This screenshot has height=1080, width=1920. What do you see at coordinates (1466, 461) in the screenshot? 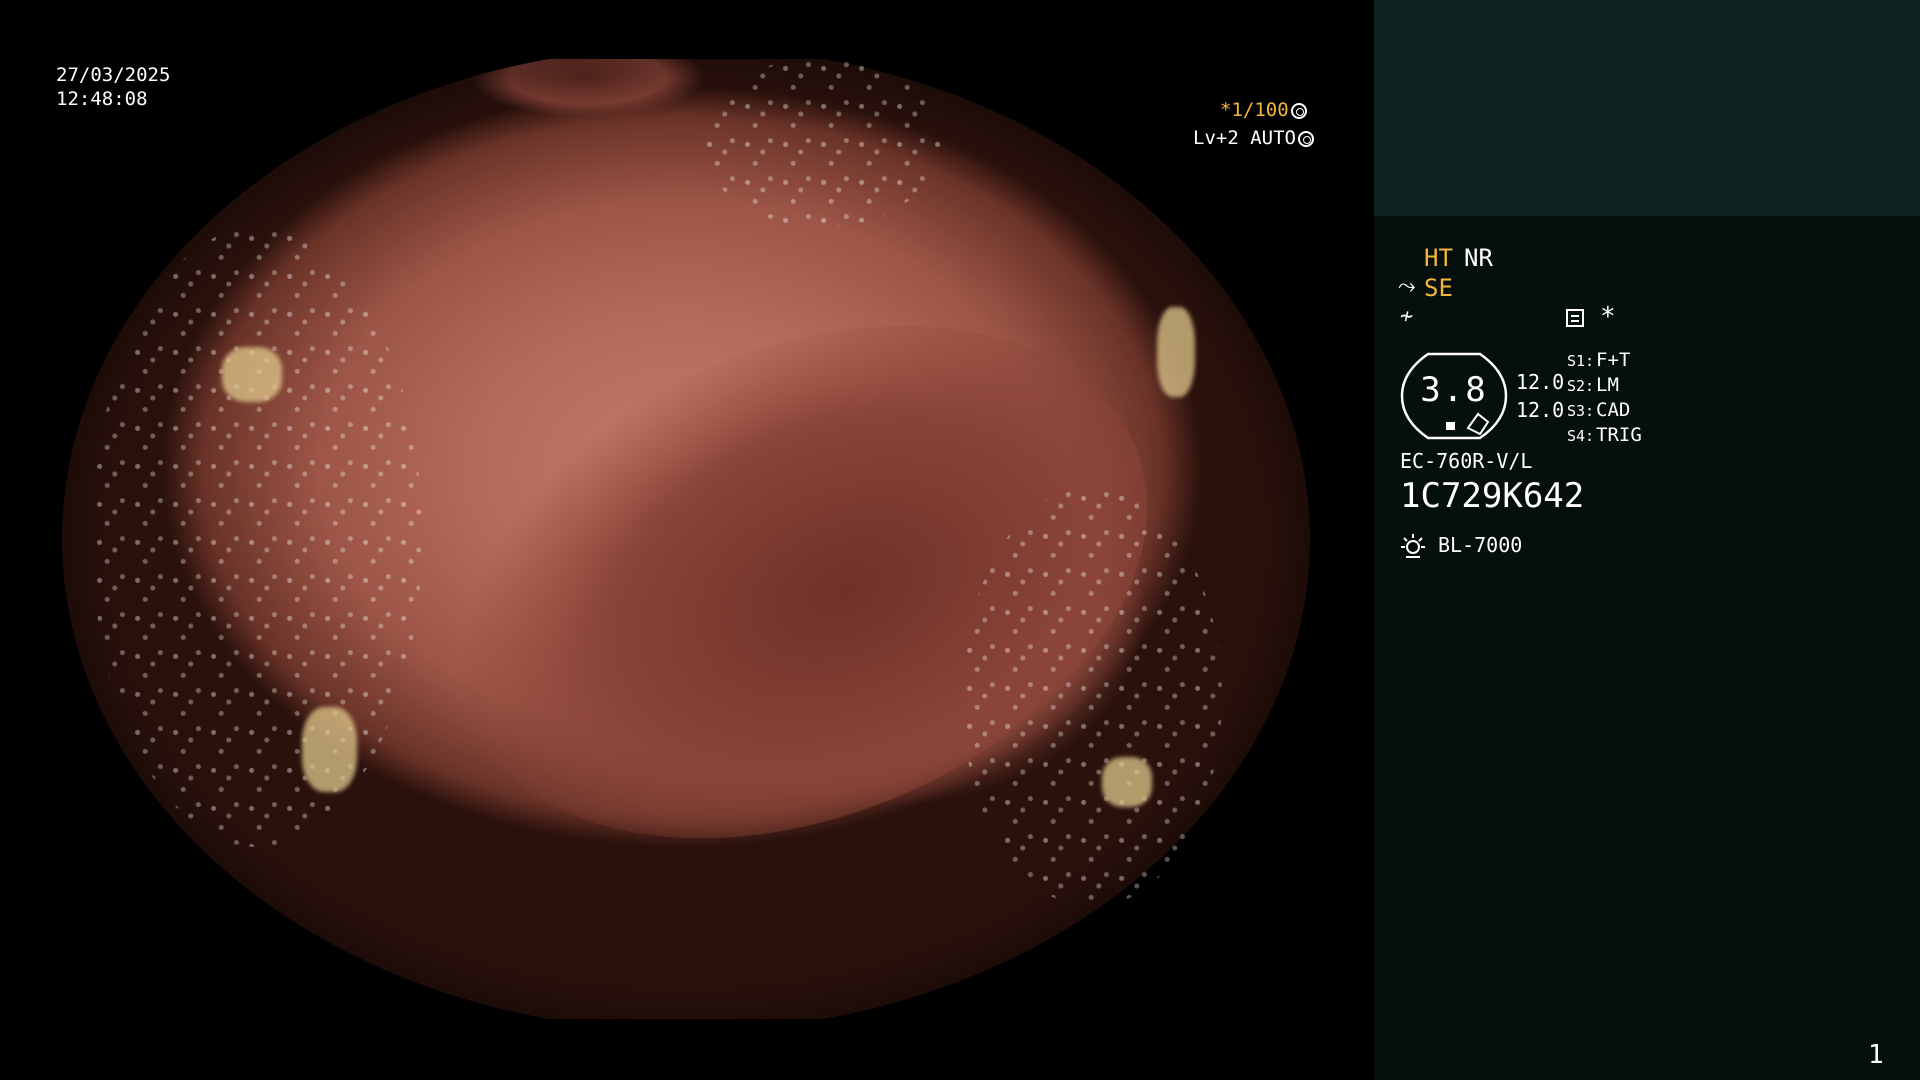
I see `scope-model: EC-760R-V/L` at bounding box center [1466, 461].